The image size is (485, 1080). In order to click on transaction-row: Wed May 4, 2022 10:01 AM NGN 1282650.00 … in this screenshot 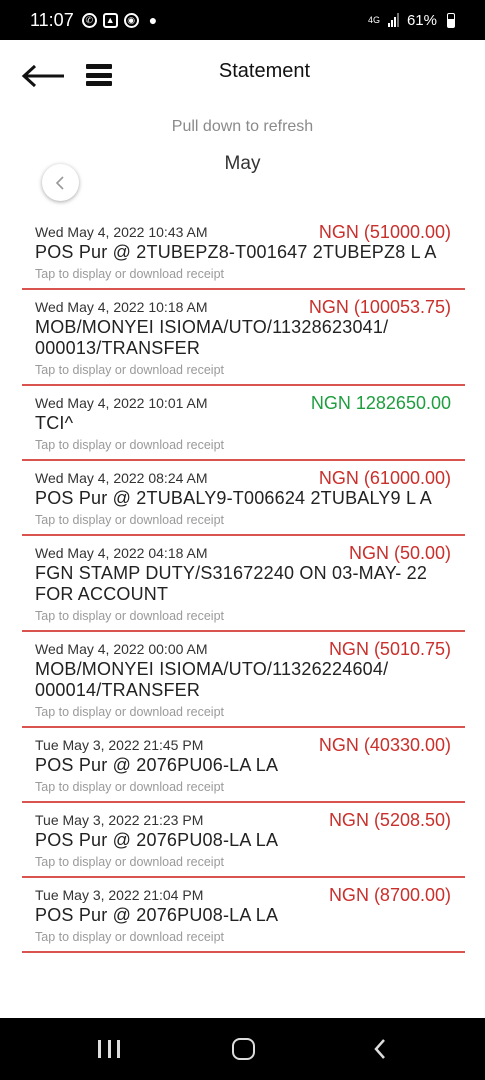, I will do `click(243, 423)`.